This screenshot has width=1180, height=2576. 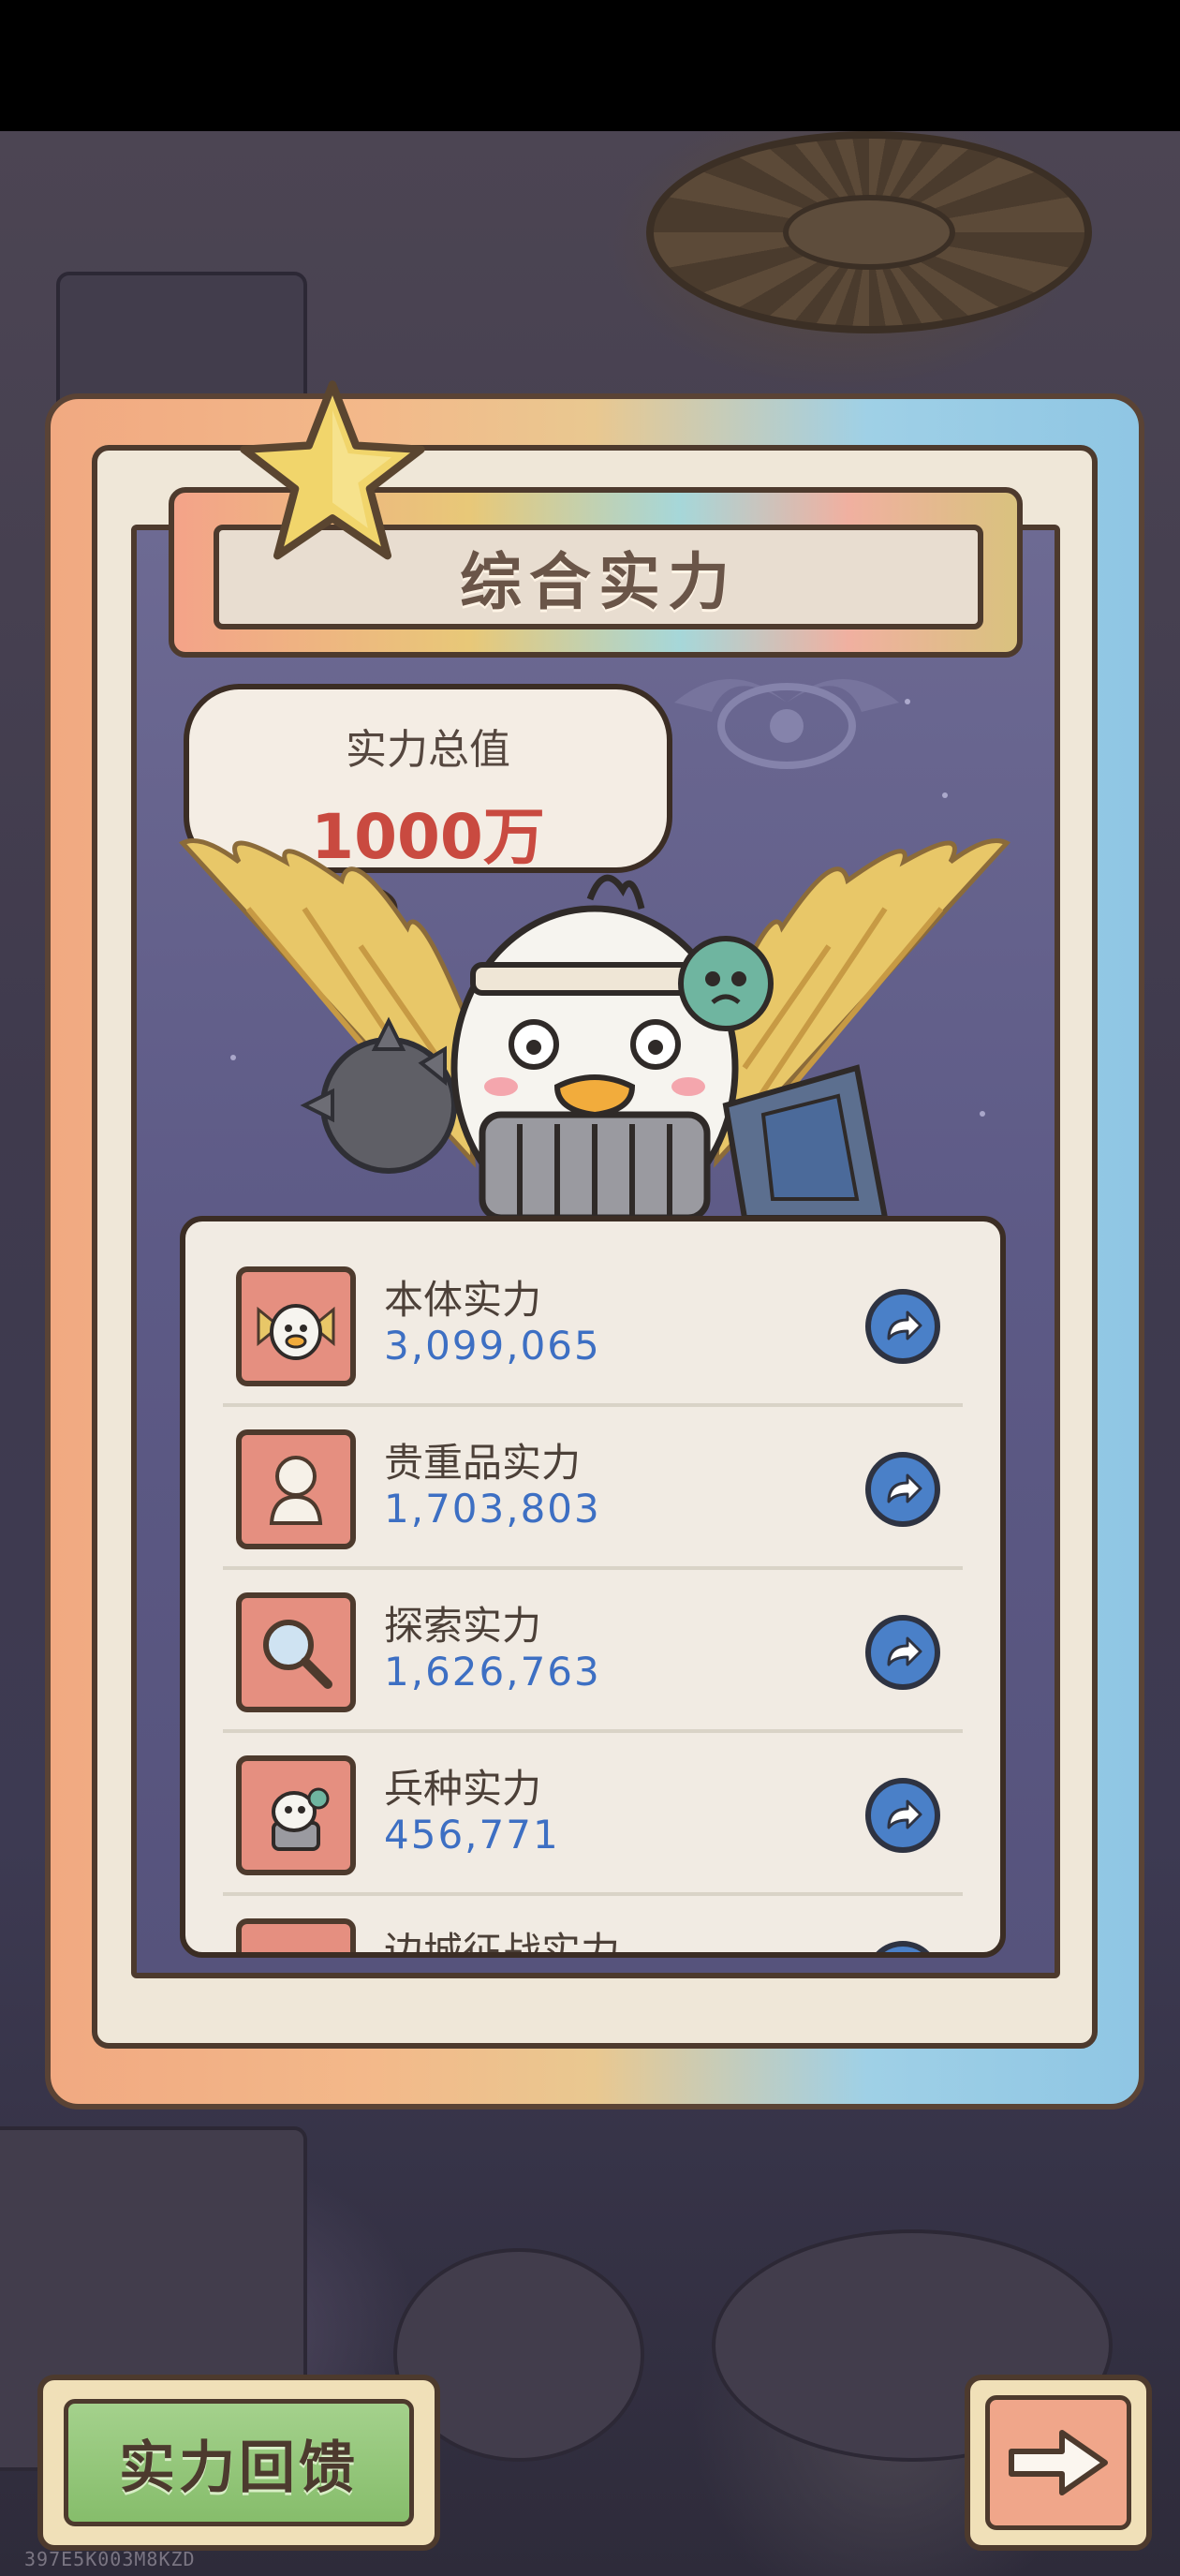 I want to click on magnifier-icon, so click(x=296, y=1652).